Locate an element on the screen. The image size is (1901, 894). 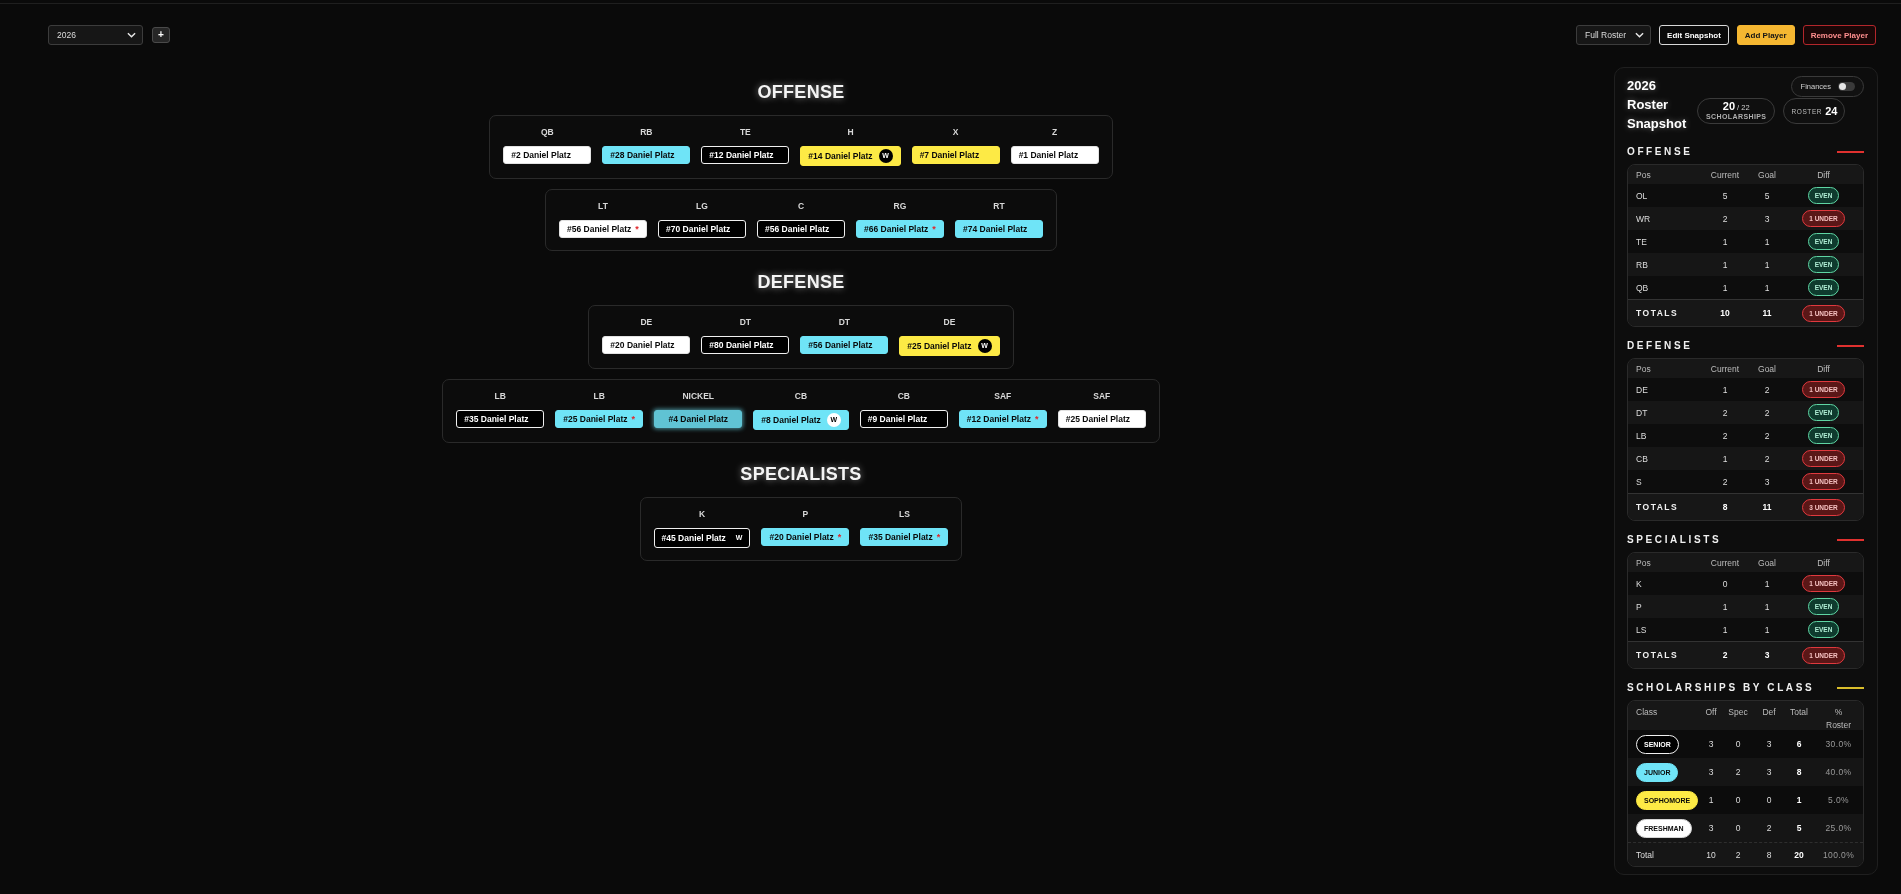
toolbar-button: Add Player is located at coordinates (1765, 35).